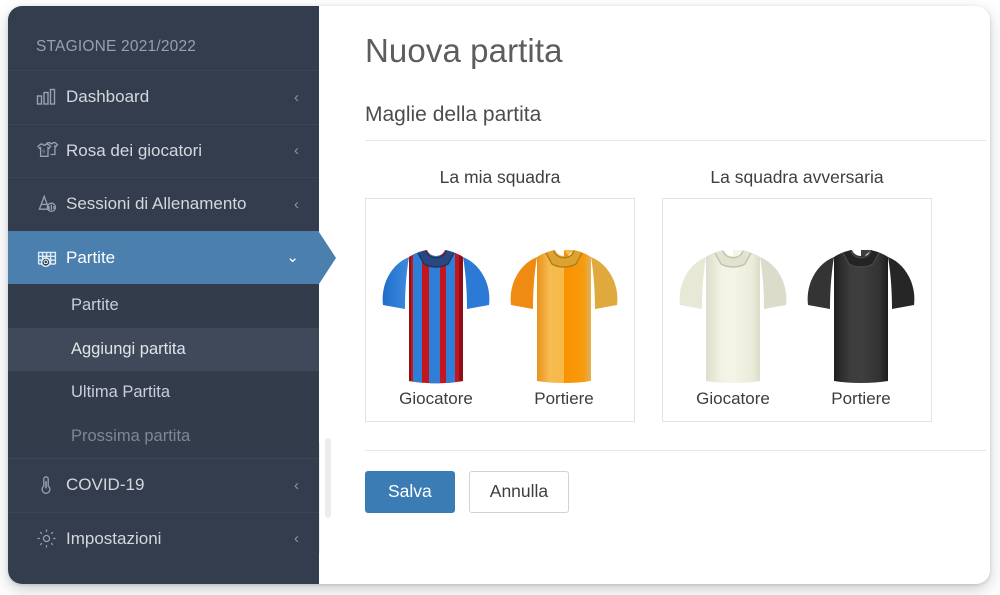  Describe the element at coordinates (156, 204) in the screenshot. I see `sidebar-item-label: Sessioni di Allenamento` at that location.